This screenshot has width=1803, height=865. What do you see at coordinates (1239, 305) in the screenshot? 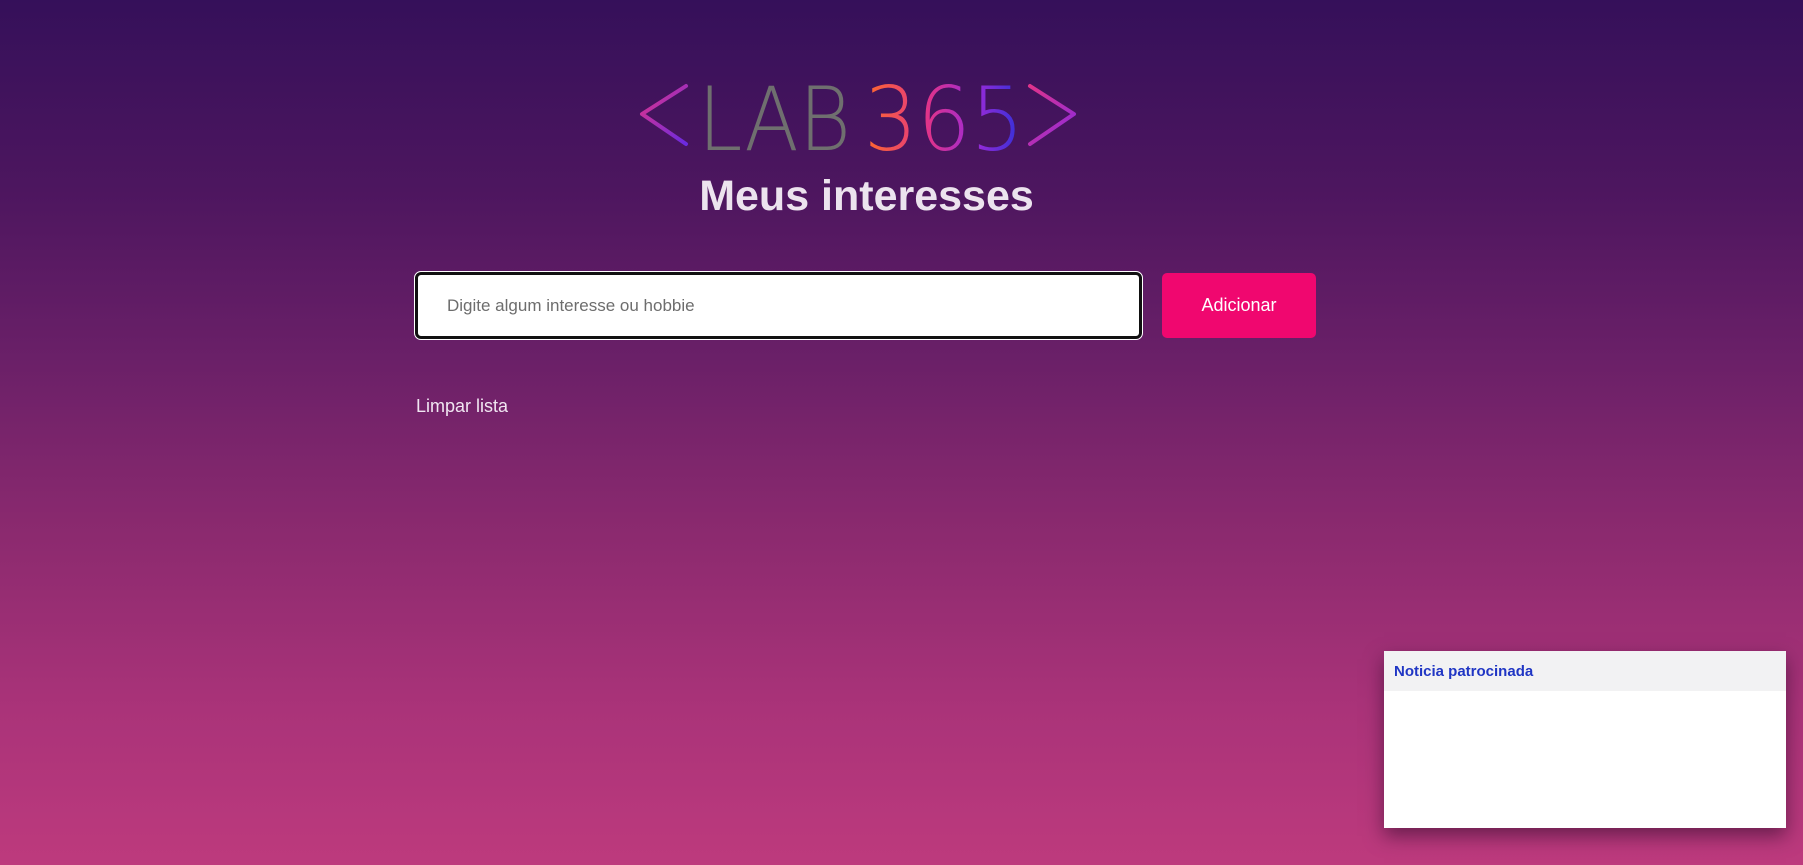
I see `add-button: Adicionar` at bounding box center [1239, 305].